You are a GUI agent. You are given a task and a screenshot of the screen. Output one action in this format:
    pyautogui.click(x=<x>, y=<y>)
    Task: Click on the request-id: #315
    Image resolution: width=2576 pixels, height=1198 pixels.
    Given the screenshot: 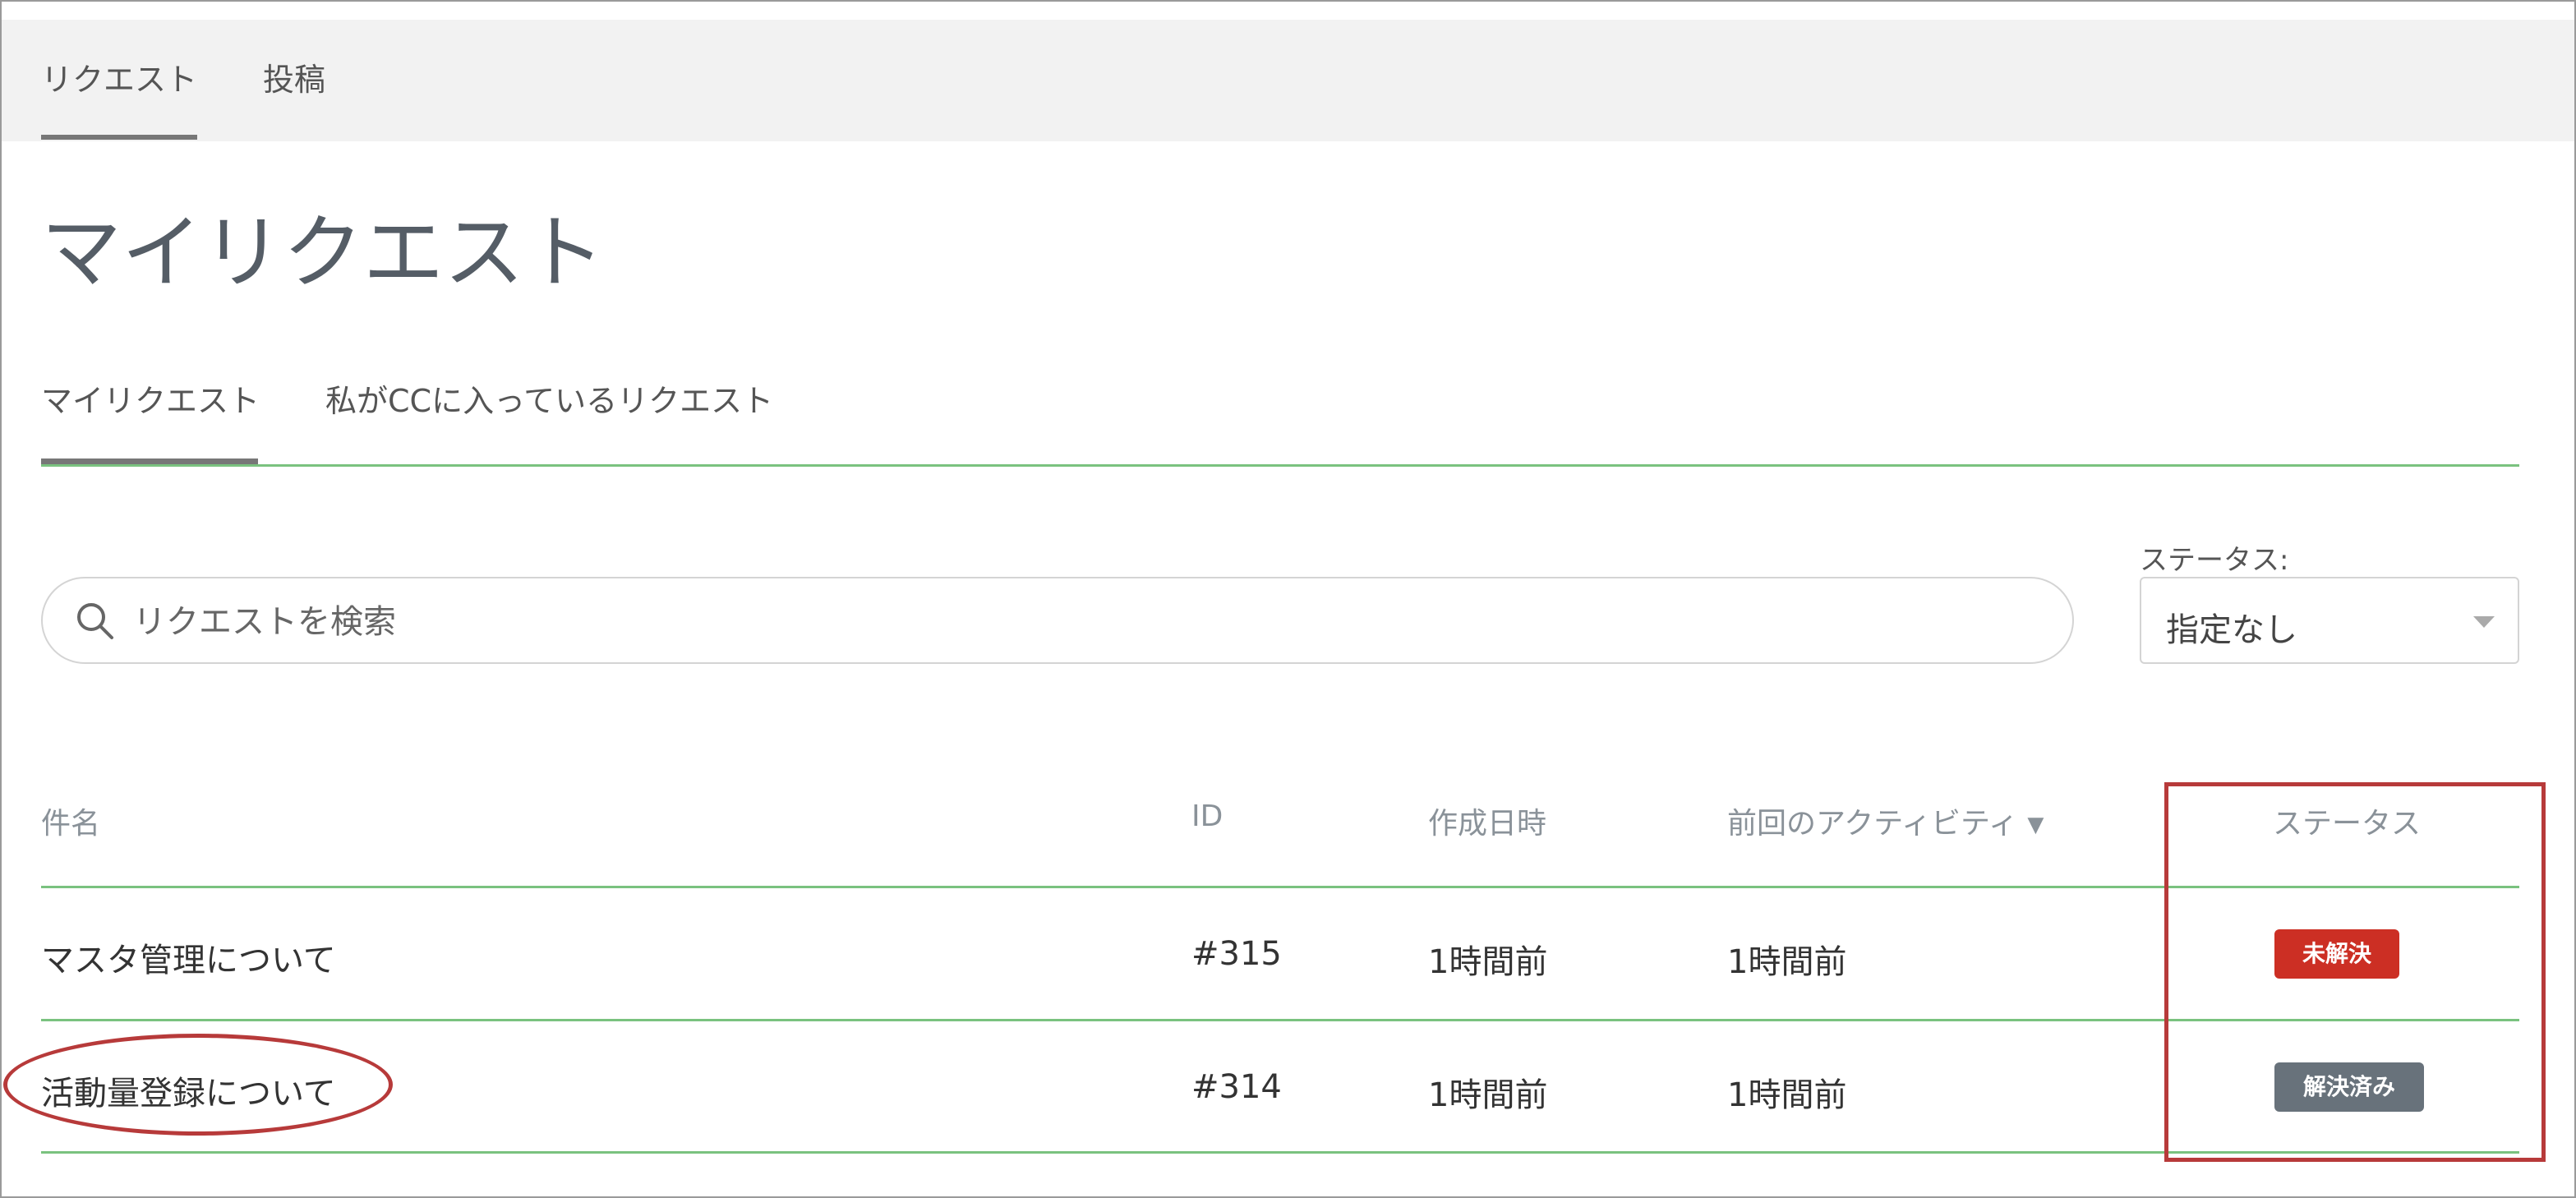 What is the action you would take?
    pyautogui.click(x=1236, y=954)
    